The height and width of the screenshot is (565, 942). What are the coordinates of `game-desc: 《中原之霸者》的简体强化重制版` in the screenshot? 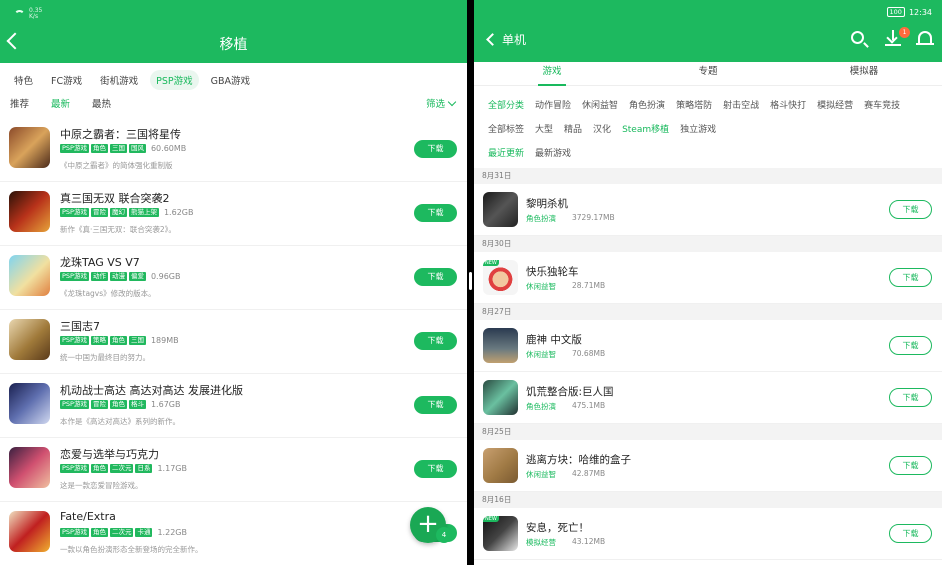 It's located at (116, 165).